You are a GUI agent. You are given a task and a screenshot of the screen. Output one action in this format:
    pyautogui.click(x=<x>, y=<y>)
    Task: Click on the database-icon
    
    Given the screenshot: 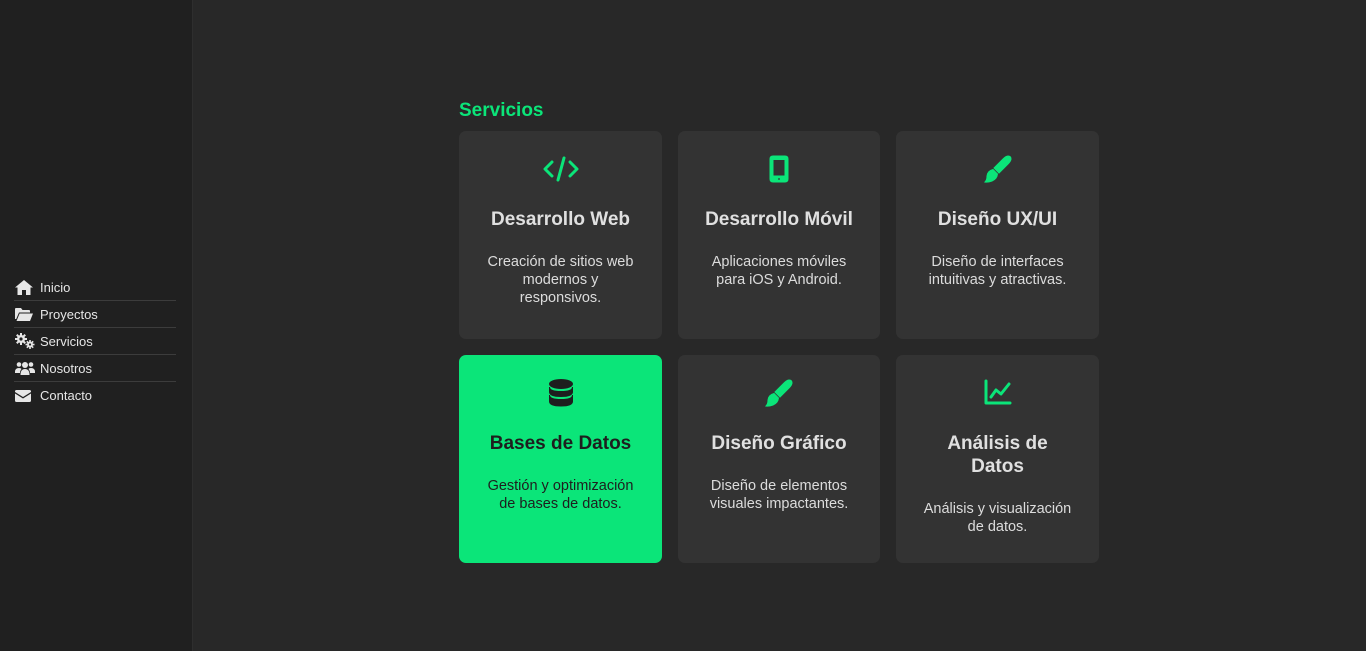 What is the action you would take?
    pyautogui.click(x=560, y=394)
    